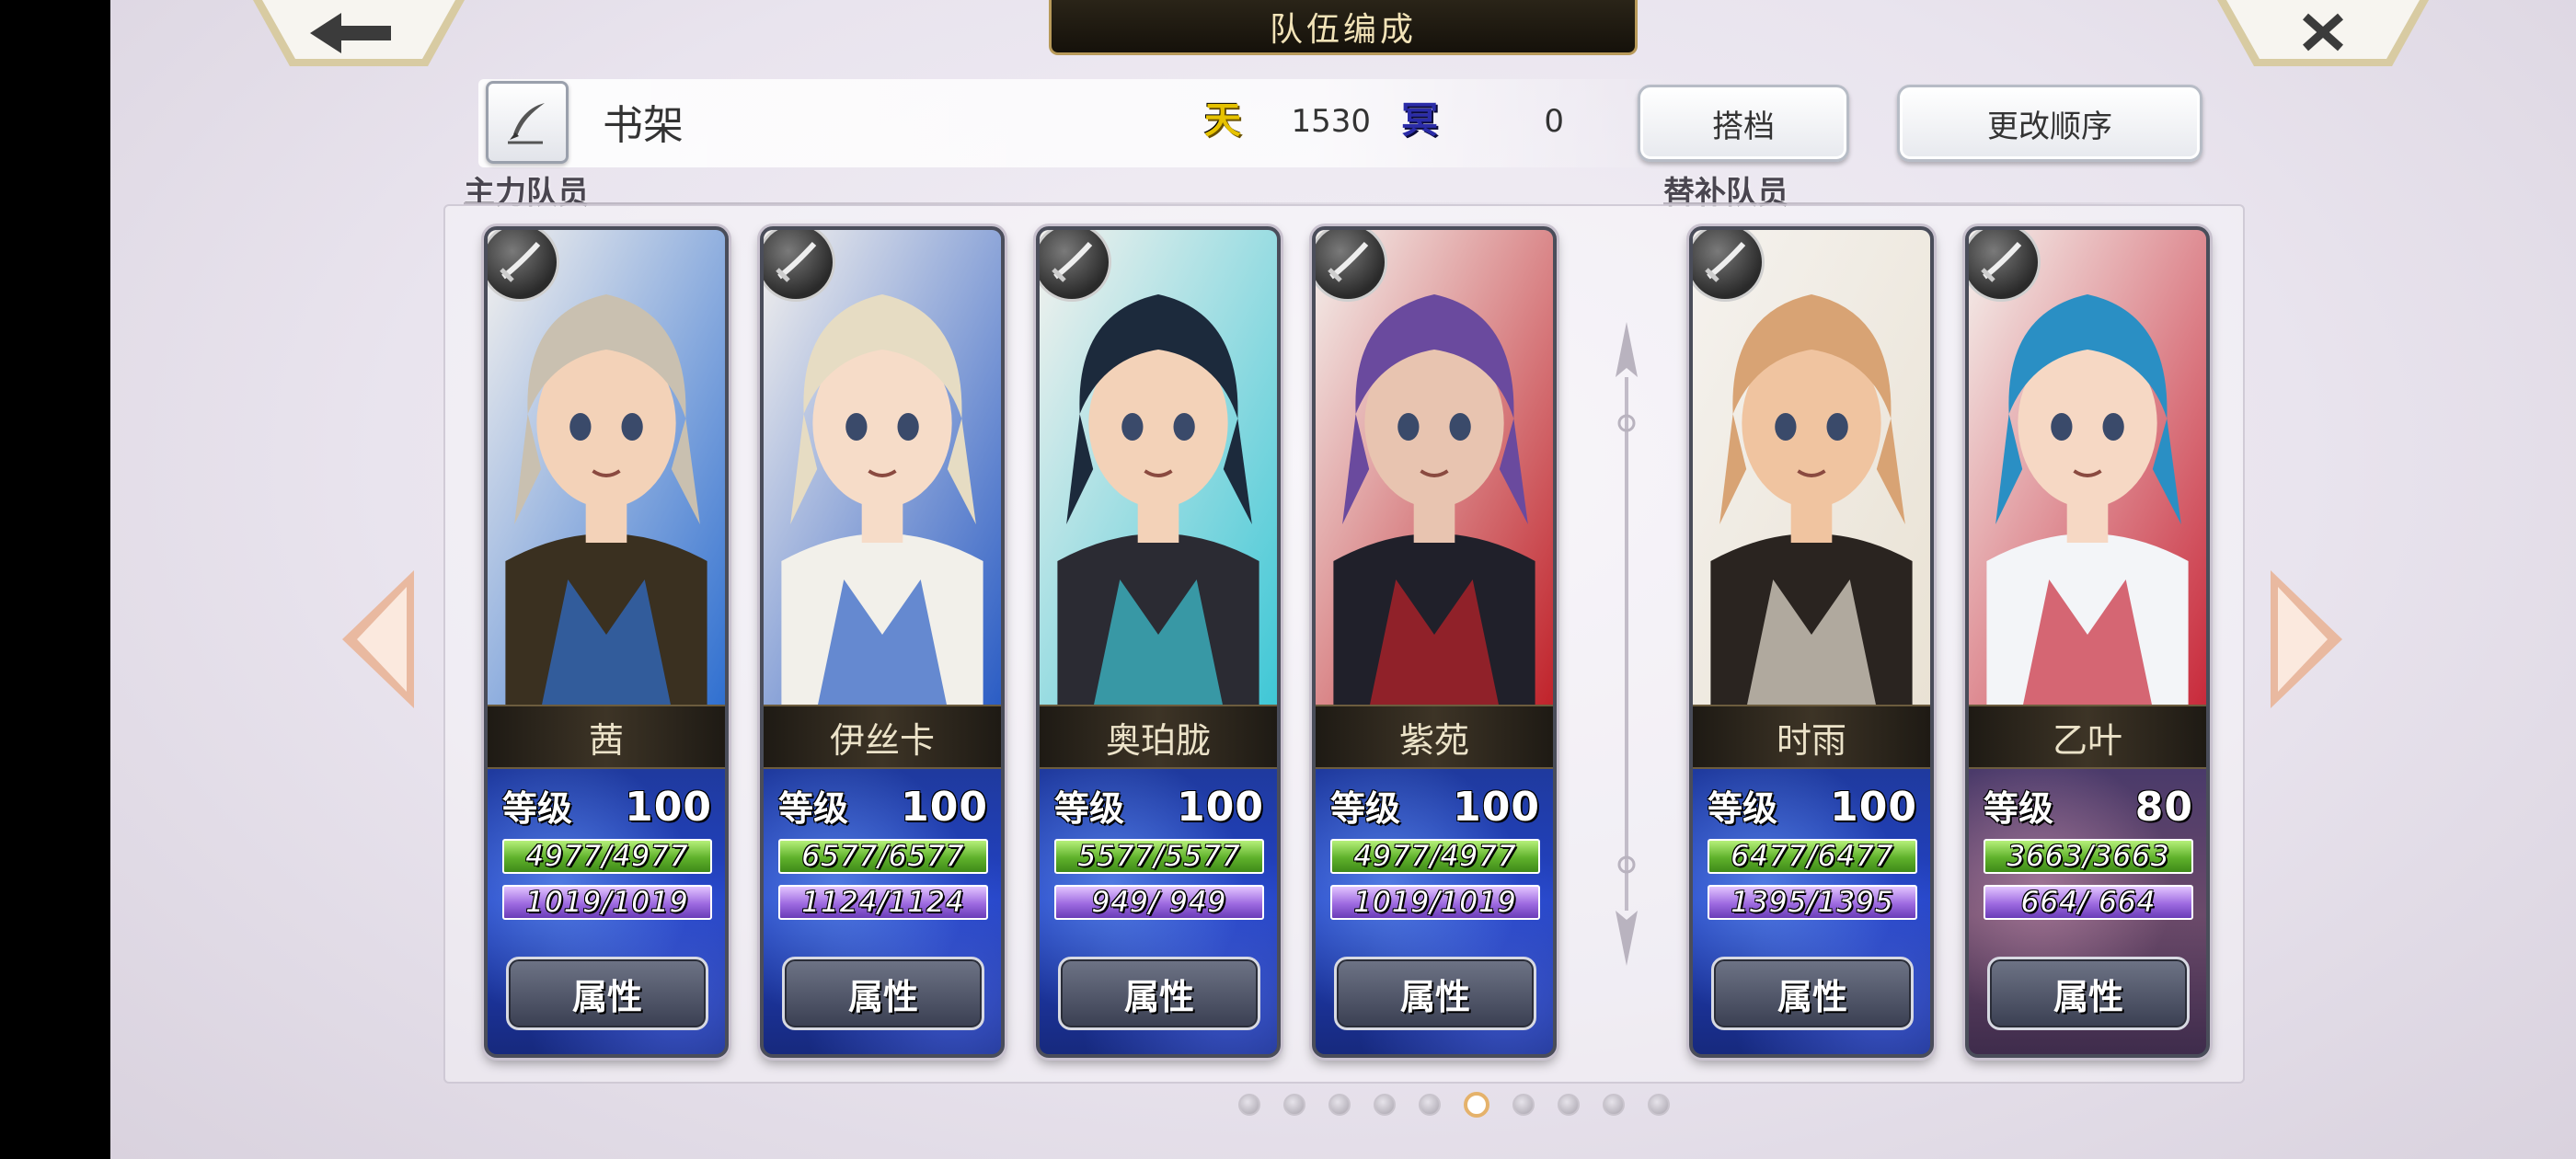 The height and width of the screenshot is (1159, 2576). Describe the element at coordinates (883, 856) in the screenshot. I see `hp-bar: 6577/6577` at that location.